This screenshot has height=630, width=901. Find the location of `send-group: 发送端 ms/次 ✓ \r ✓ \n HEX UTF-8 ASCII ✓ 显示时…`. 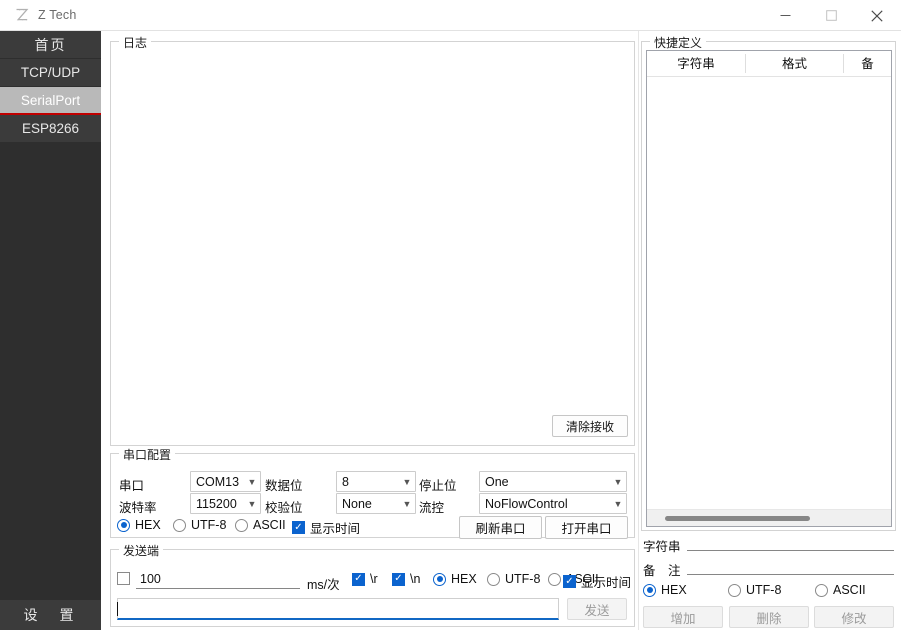

send-group: 发送端 ms/次 ✓ \r ✓ \n HEX UTF-8 ASCII ✓ 显示时… is located at coordinates (372, 584).